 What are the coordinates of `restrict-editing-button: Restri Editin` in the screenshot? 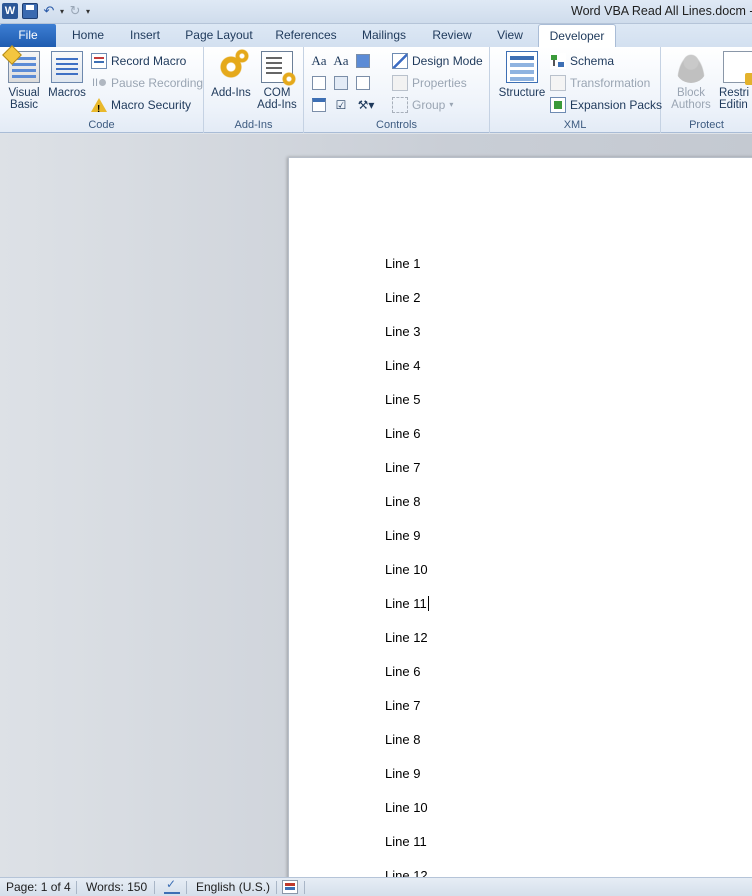 It's located at (735, 81).